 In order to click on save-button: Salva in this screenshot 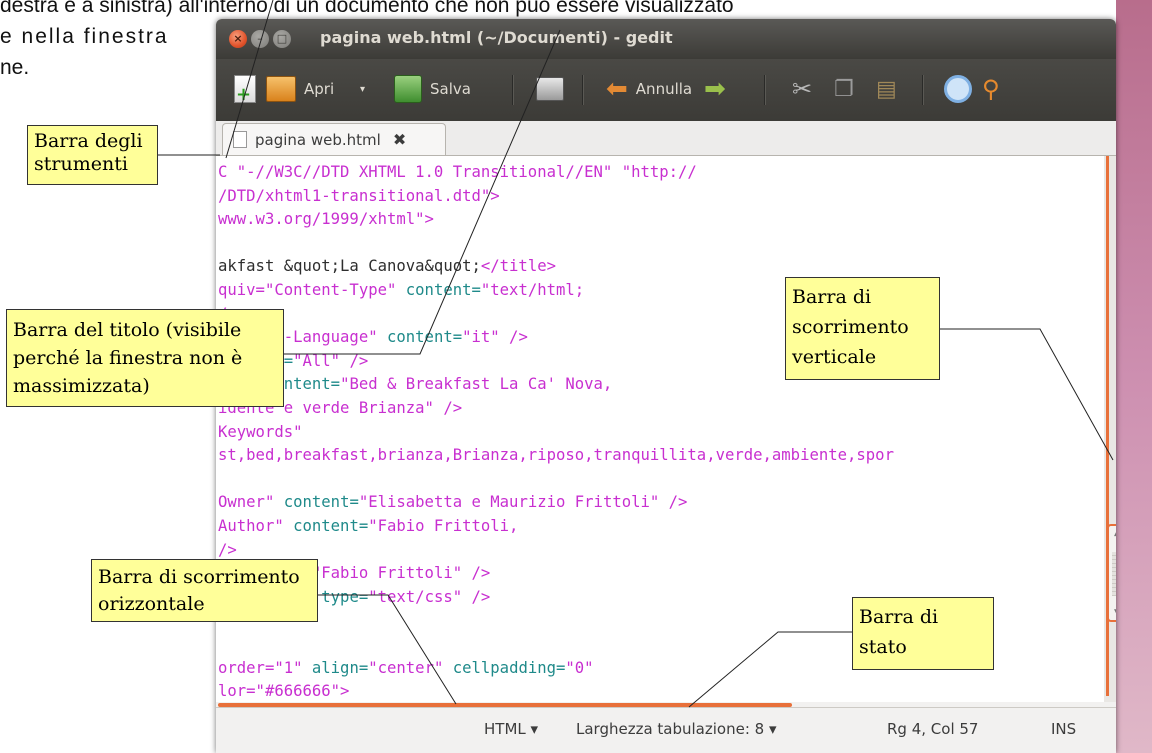, I will do `click(432, 89)`.